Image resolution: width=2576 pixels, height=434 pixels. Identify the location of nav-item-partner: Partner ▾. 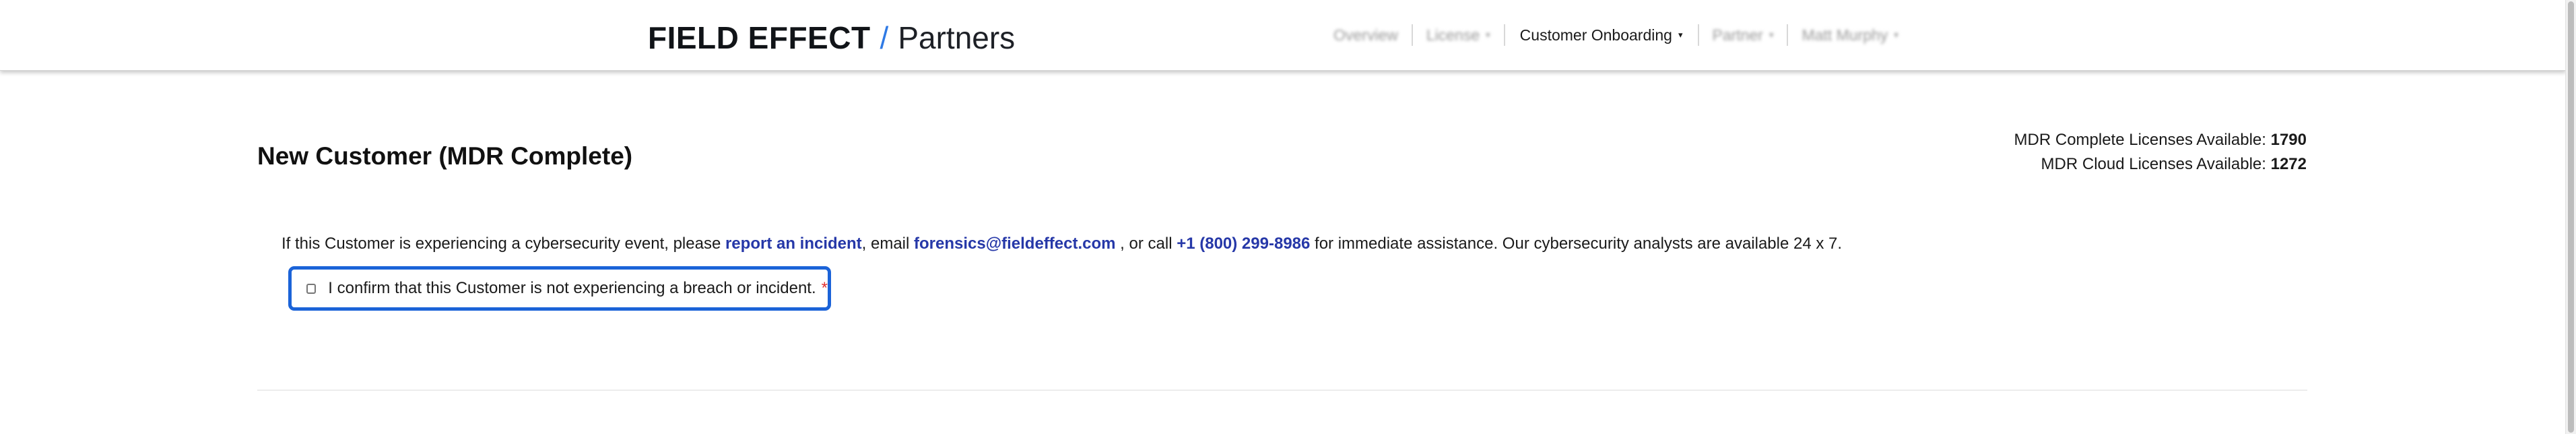
(1743, 35).